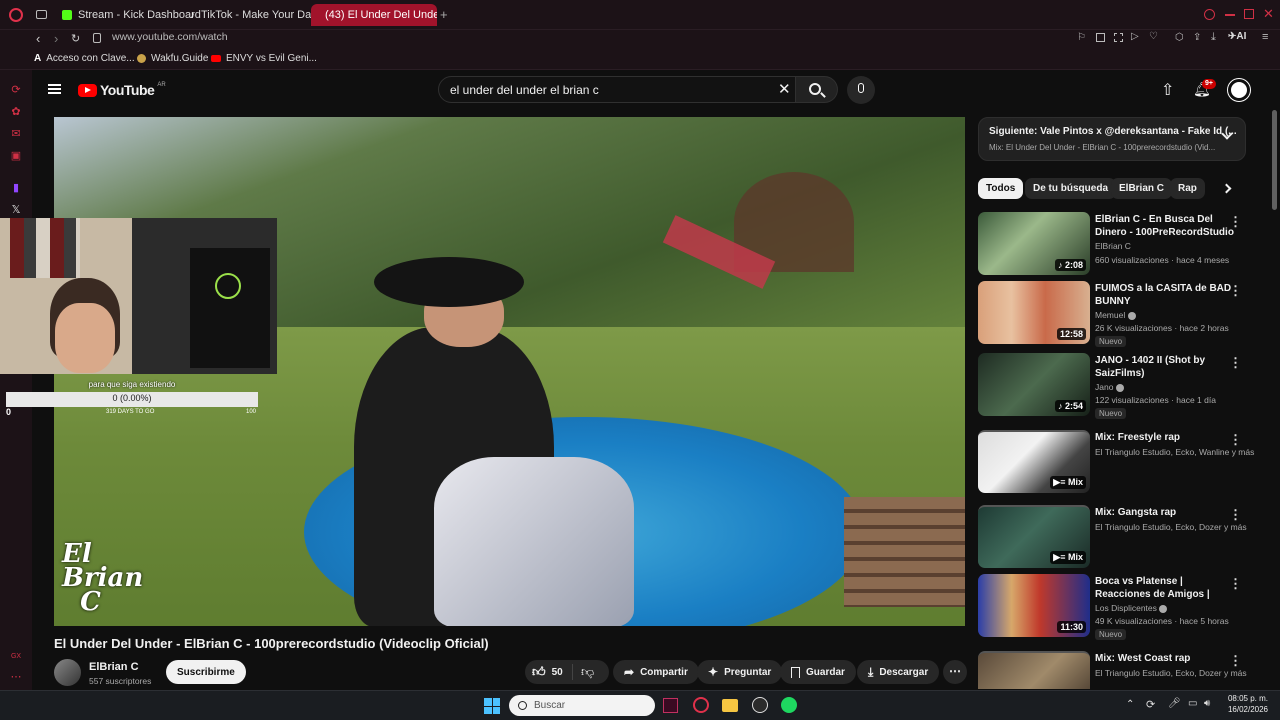 This screenshot has height=720, width=1280. I want to click on extensions-sidebar-icon: ✿, so click(16, 112).